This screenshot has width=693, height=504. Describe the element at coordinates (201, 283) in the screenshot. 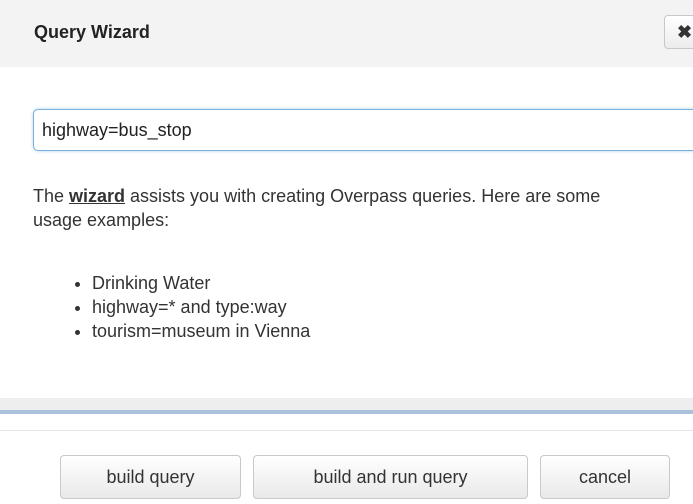

I see `example-item-drinking-water: Drinking Water` at that location.